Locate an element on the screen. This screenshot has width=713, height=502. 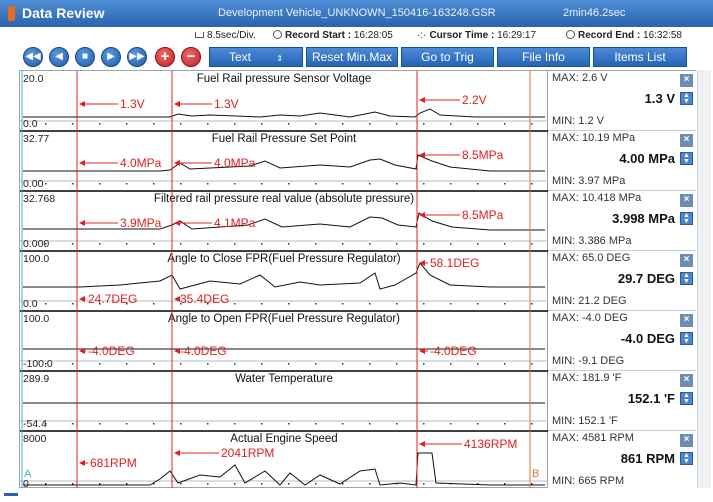
app-title: Data Review is located at coordinates (63, 13).